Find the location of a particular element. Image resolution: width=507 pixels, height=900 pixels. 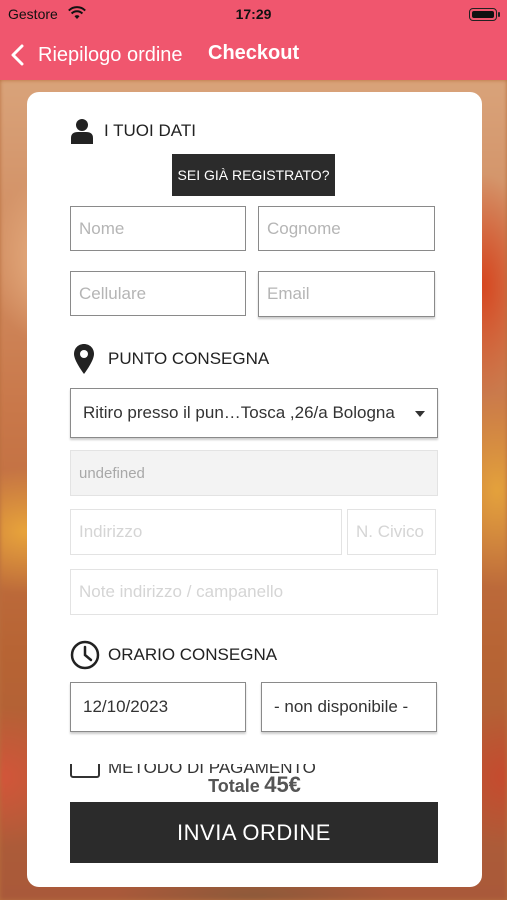

note-field: Note indirizzo / campanello is located at coordinates (254, 592).